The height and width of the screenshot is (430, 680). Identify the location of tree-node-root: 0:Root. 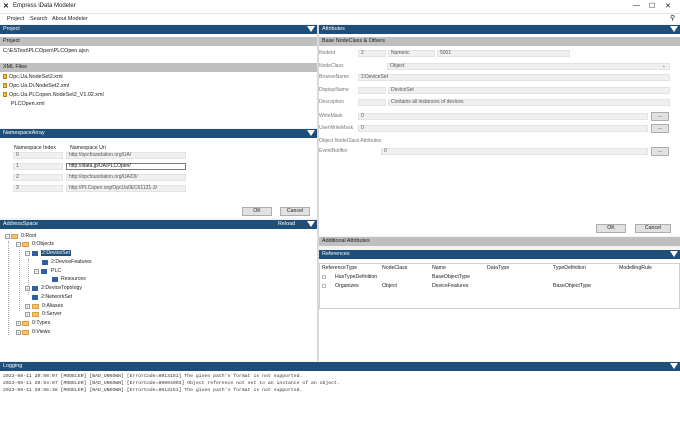
(28, 236).